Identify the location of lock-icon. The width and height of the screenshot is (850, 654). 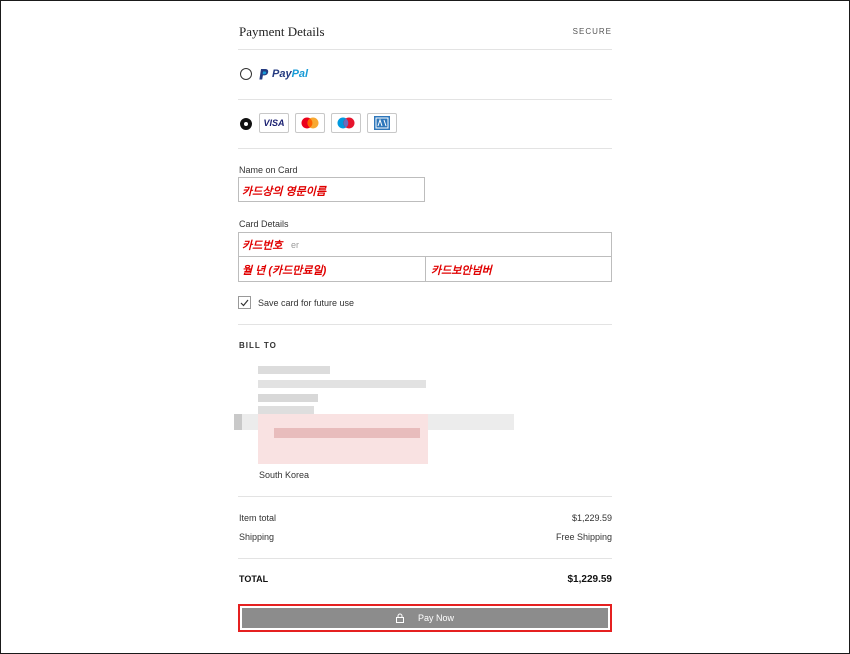
(399, 618).